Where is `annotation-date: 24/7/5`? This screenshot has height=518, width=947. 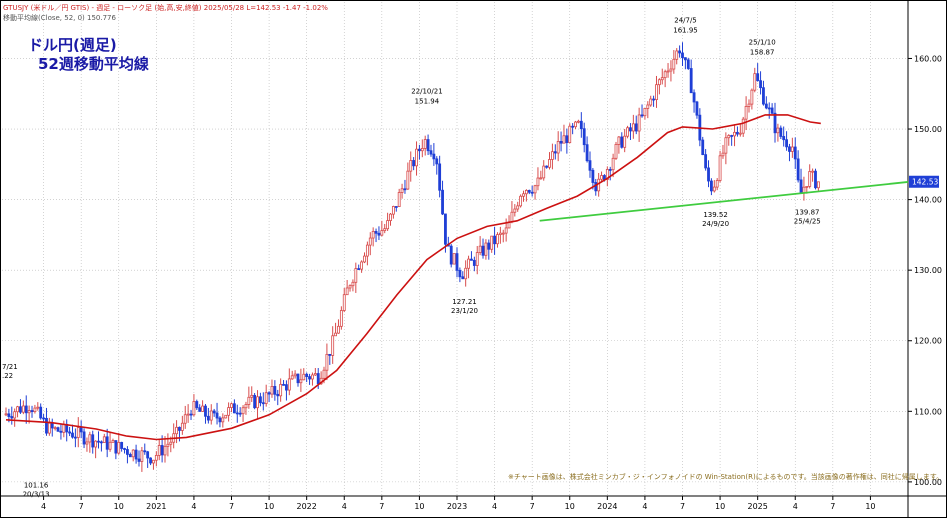
annotation-date: 24/7/5 is located at coordinates (685, 21).